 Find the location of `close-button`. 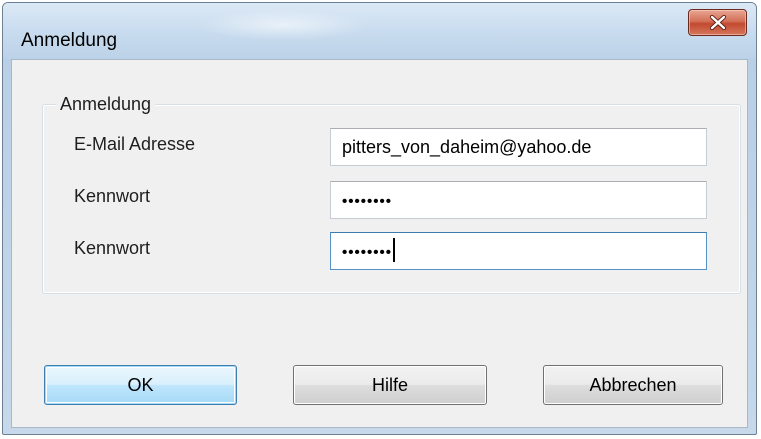

close-button is located at coordinates (717, 22).